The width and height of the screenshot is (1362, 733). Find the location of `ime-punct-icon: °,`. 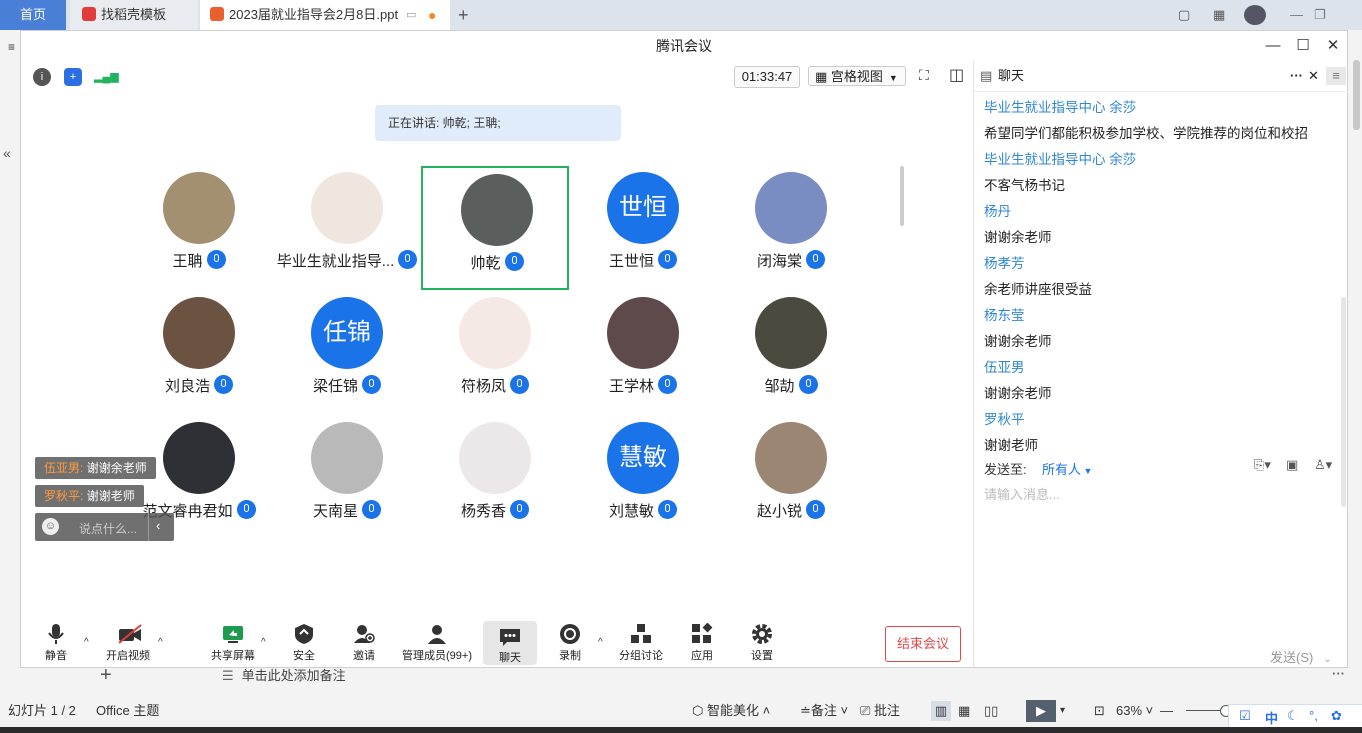

ime-punct-icon: °, is located at coordinates (1313, 715).